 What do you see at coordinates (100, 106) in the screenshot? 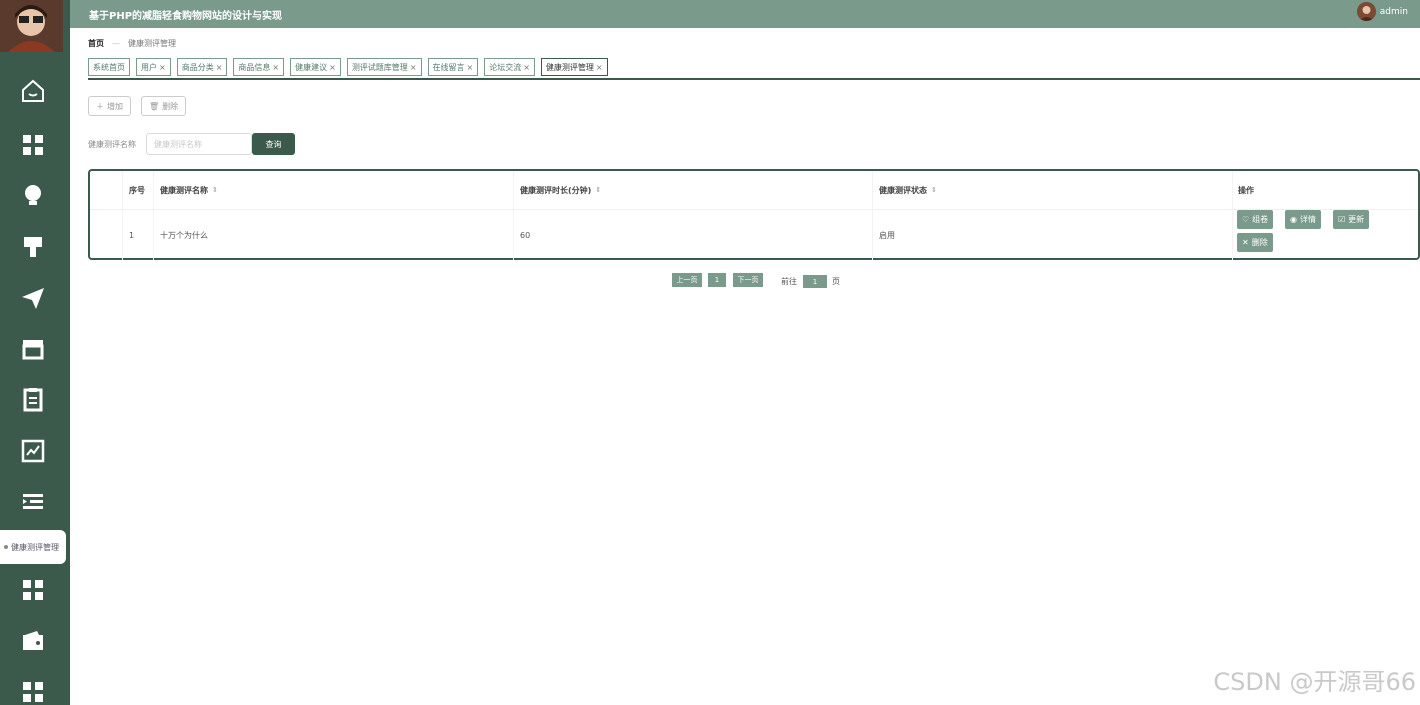
I see `plus-icon: ＋` at bounding box center [100, 106].